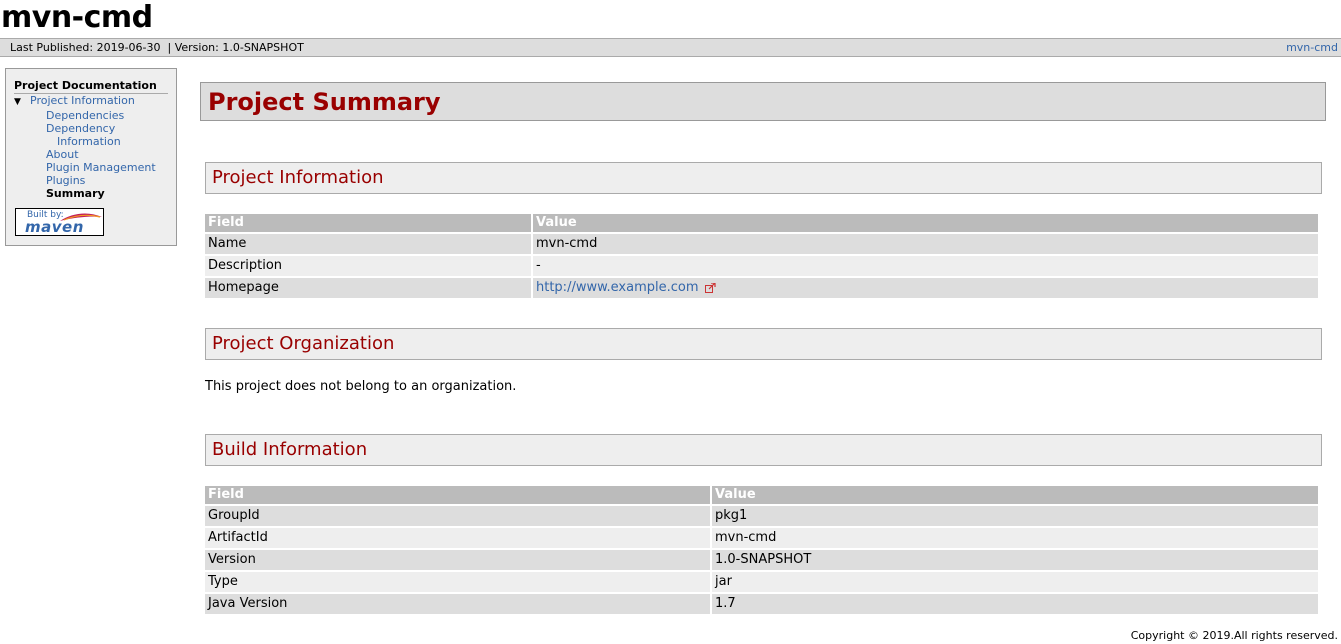 This screenshot has width=1341, height=644. Describe the element at coordinates (54, 227) in the screenshot. I see `maven-wordmark: maven` at that location.